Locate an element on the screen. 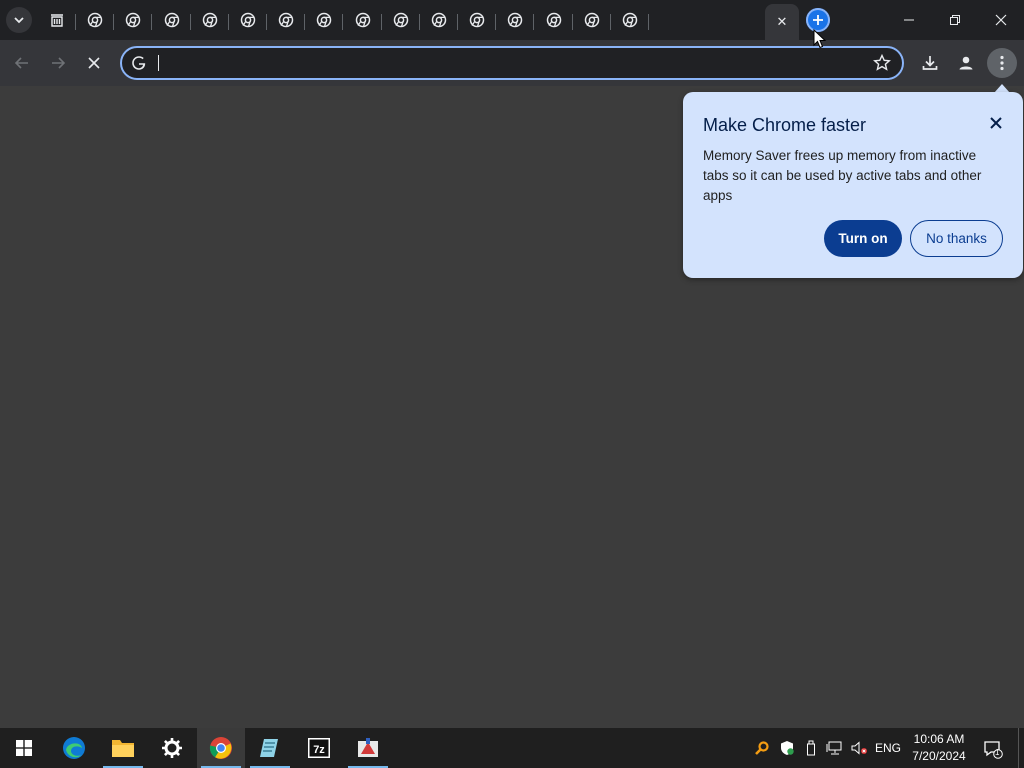 The width and height of the screenshot is (1024, 768). download-icon is located at coordinates (930, 63).